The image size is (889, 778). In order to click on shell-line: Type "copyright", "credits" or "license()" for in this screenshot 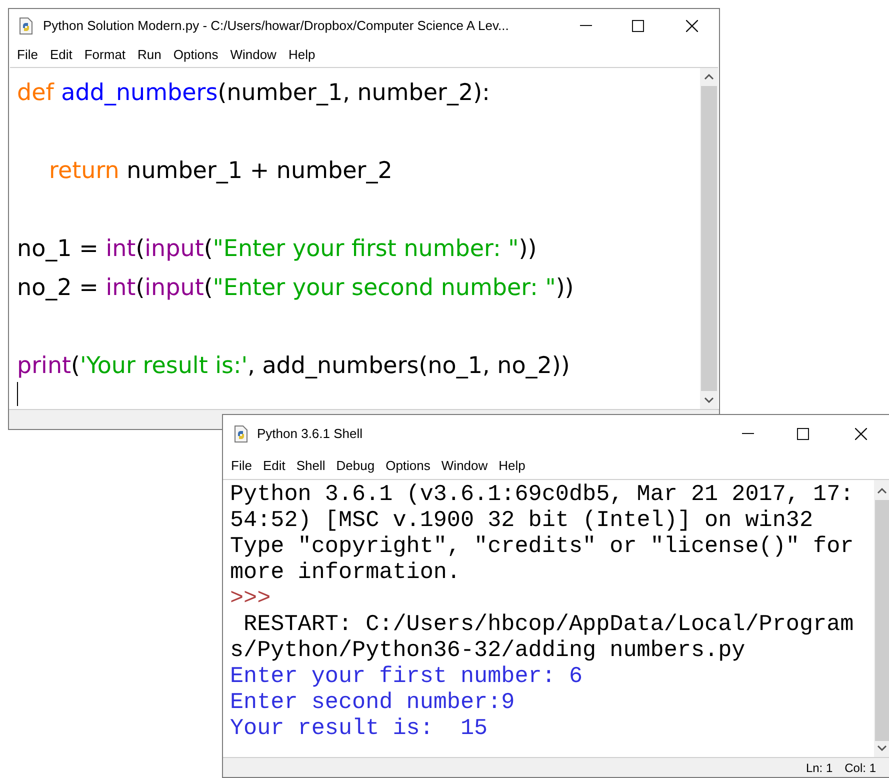, I will do `click(542, 546)`.